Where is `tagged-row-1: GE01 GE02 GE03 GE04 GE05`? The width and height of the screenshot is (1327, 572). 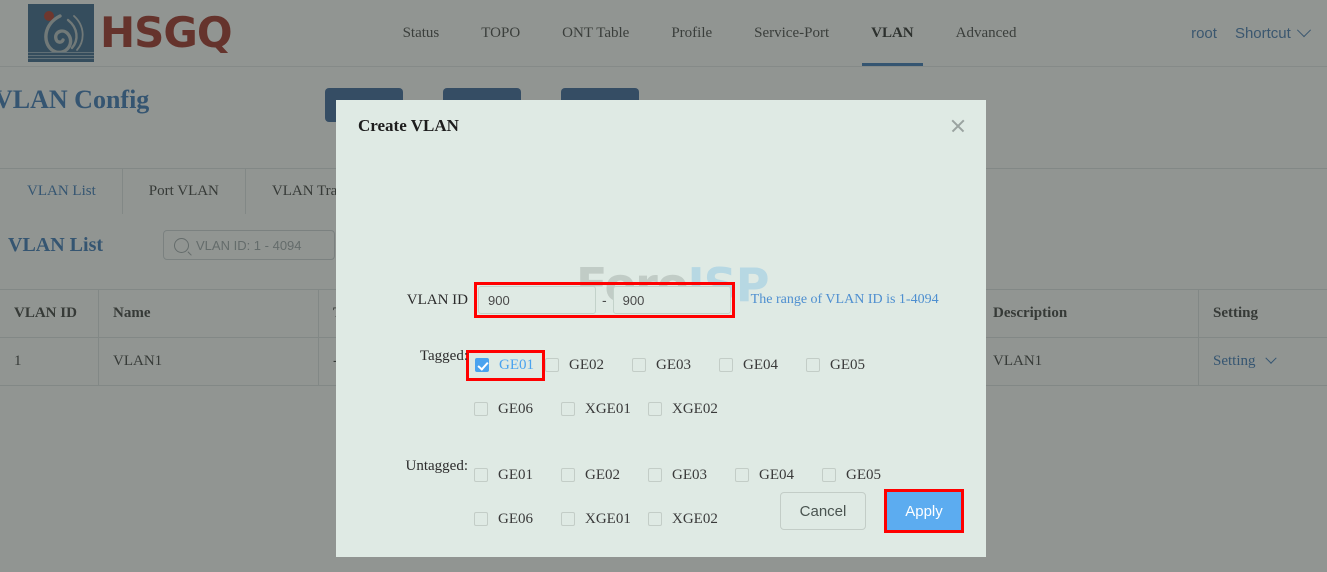
tagged-row-1: GE01 GE02 GE03 GE04 GE05 is located at coordinates (726, 365).